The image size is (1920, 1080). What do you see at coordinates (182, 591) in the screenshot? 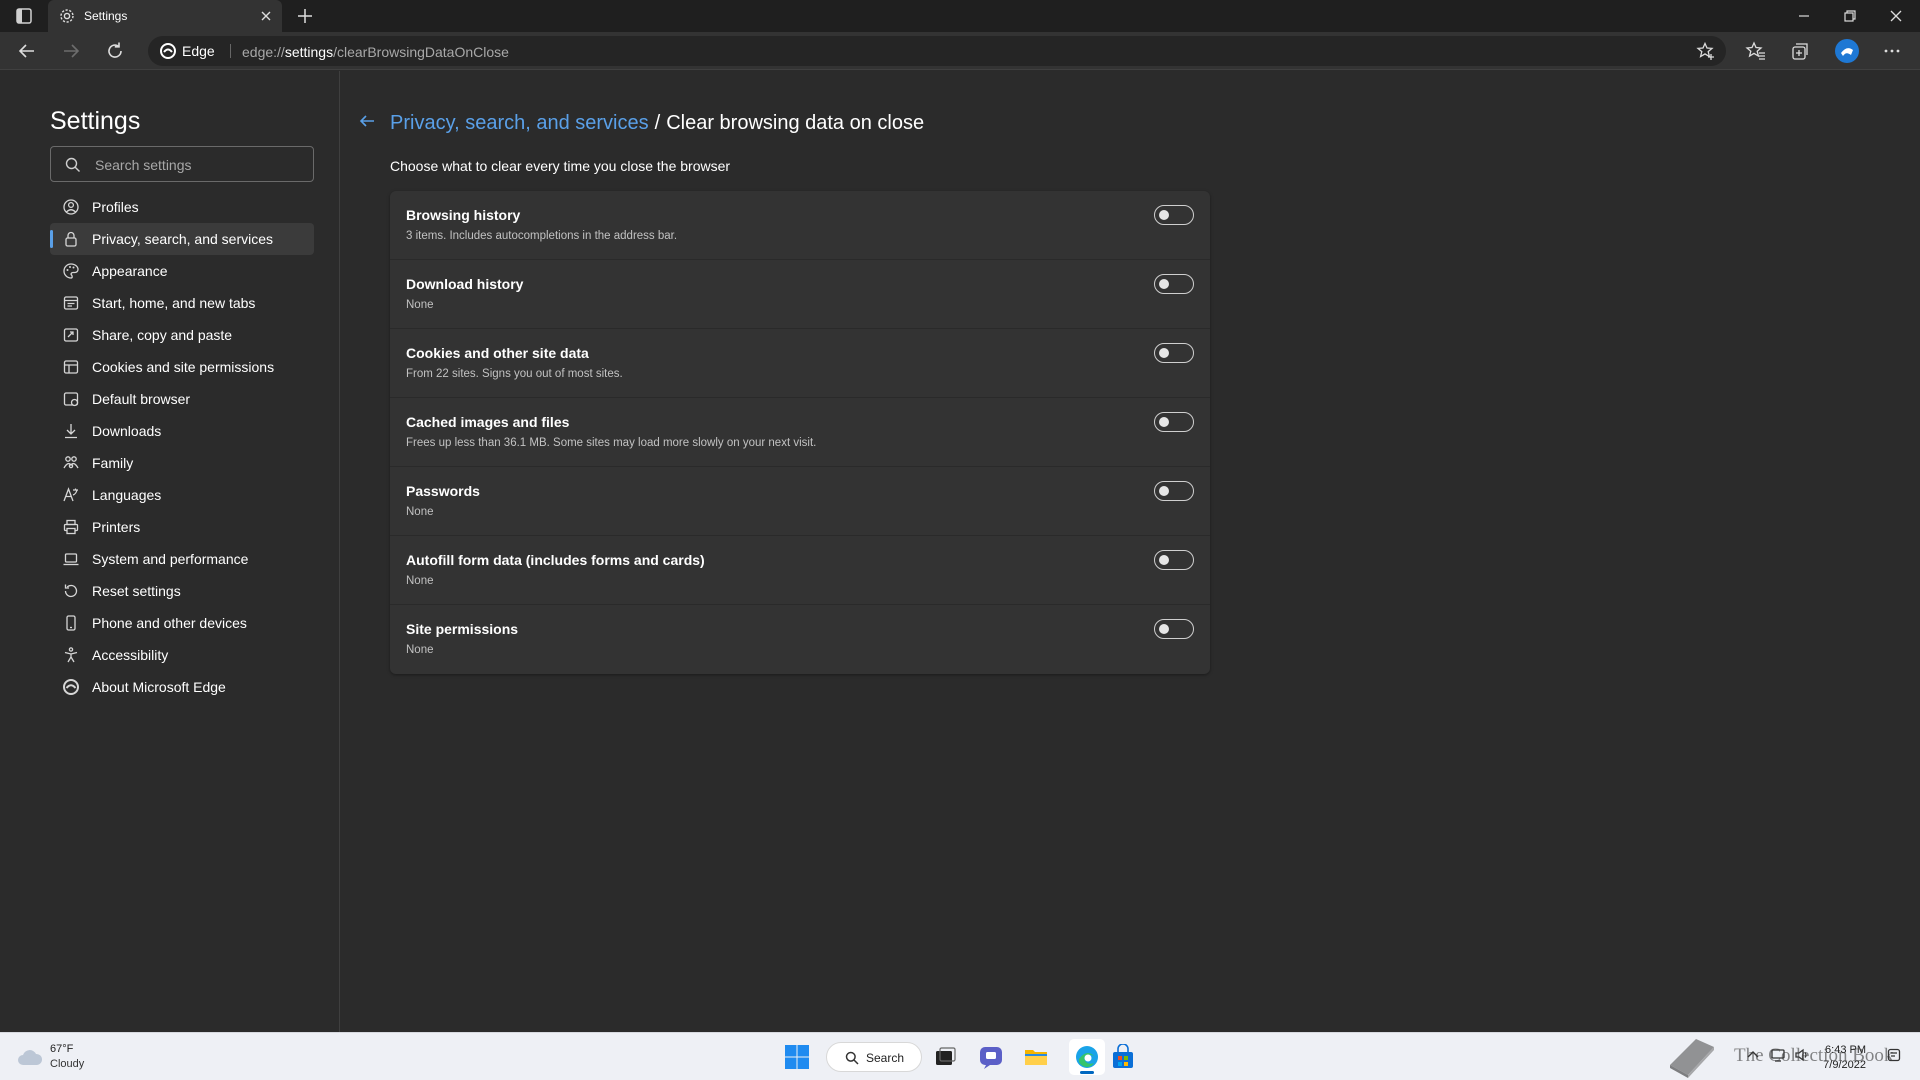
I see `sidebar-item-reset: Reset settings` at bounding box center [182, 591].